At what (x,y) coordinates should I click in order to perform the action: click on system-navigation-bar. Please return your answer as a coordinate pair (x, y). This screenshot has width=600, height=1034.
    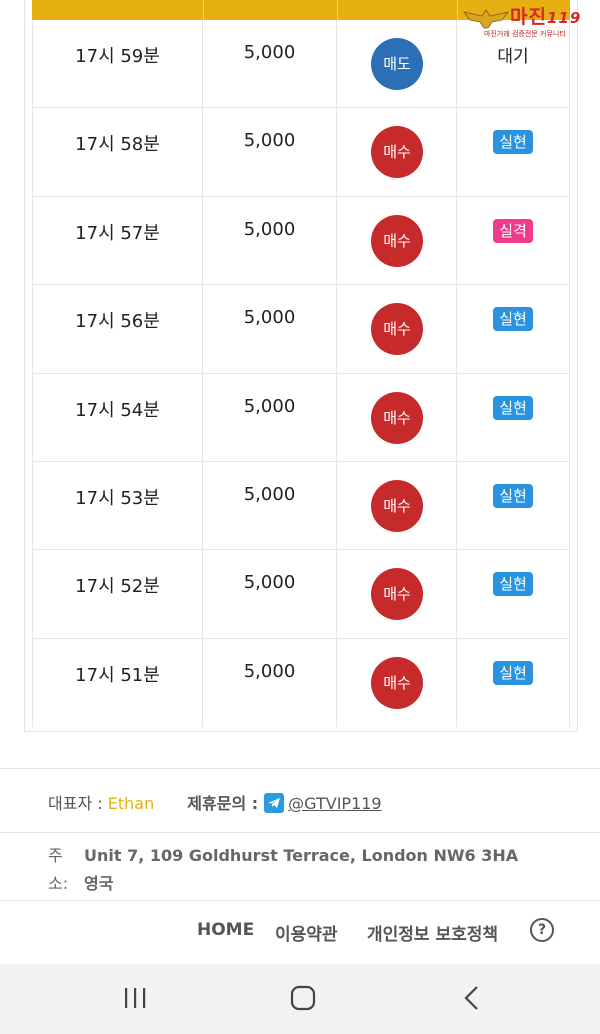
    Looking at the image, I should click on (300, 999).